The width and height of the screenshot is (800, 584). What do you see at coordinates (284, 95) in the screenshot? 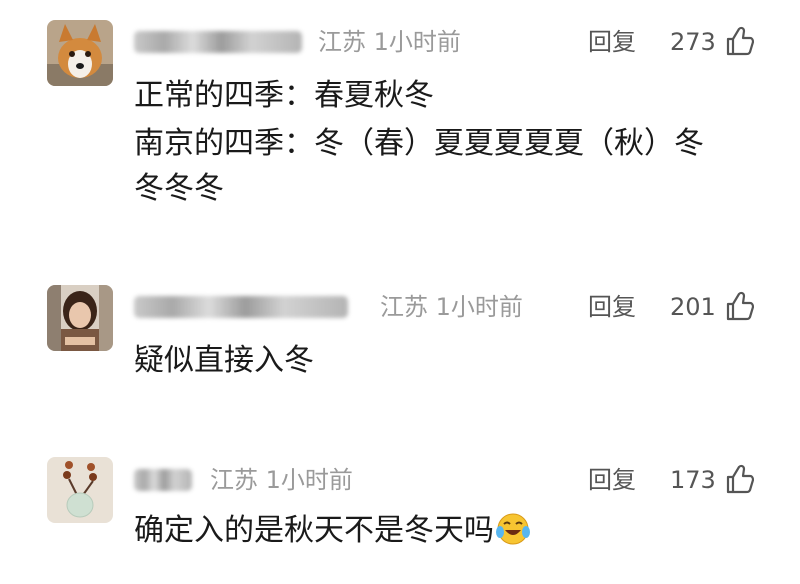
I see `comment-text-line: 正常的四季：春夏秋冬` at bounding box center [284, 95].